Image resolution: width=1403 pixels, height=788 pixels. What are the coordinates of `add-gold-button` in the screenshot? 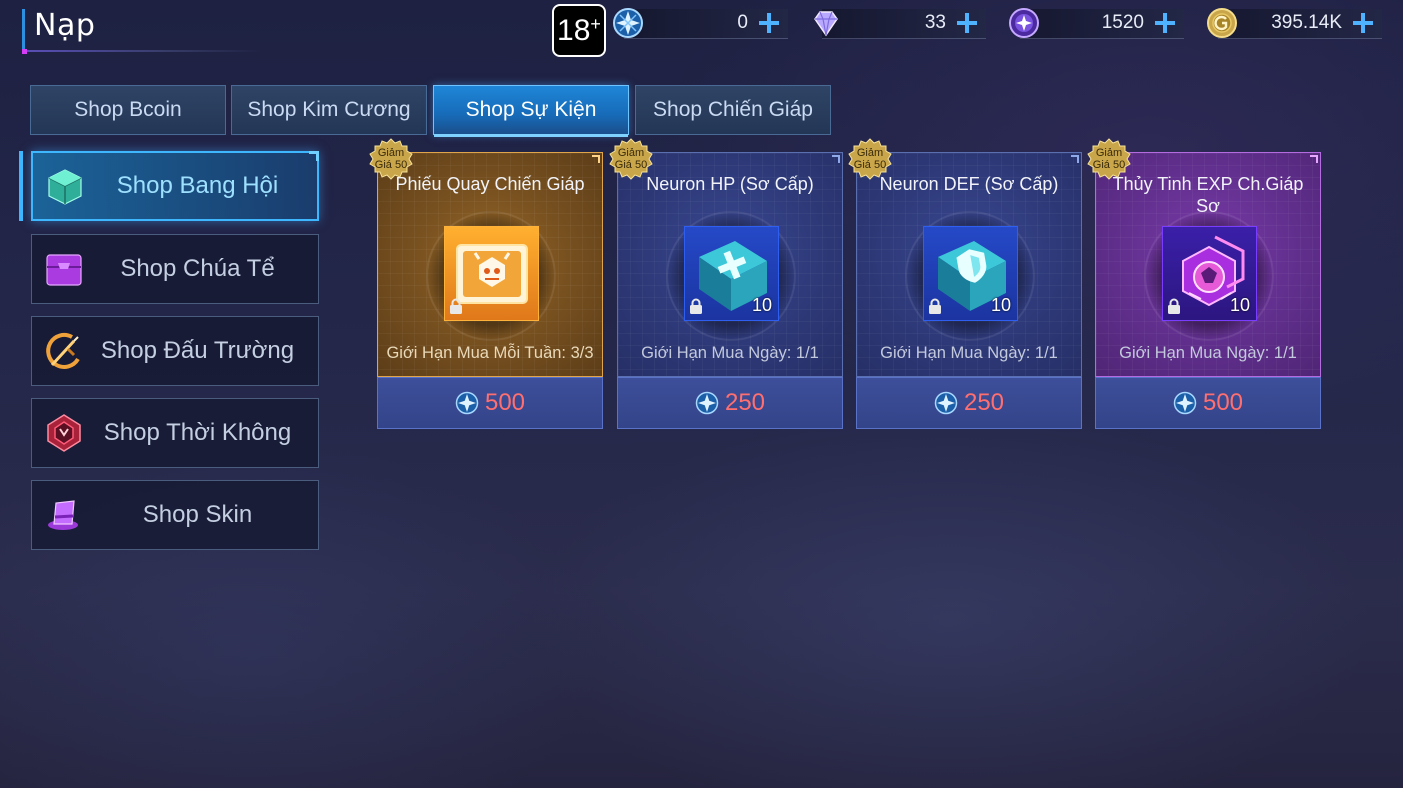 It's located at (1363, 23).